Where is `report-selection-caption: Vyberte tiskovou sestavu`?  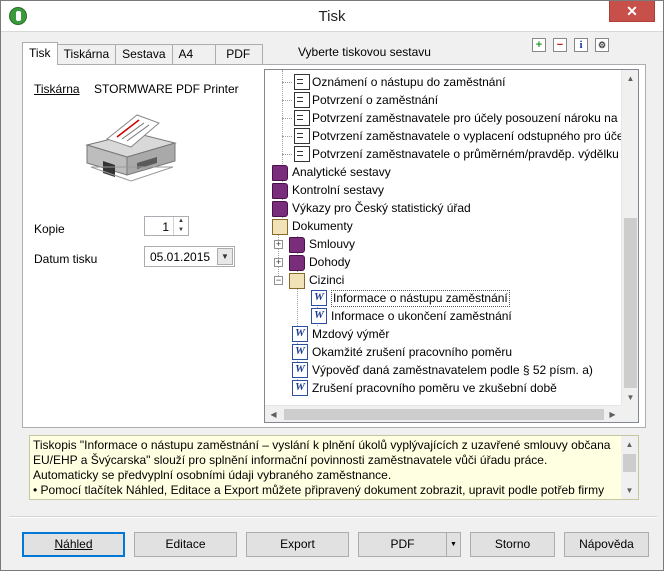 report-selection-caption: Vyberte tiskovou sestavu is located at coordinates (364, 52).